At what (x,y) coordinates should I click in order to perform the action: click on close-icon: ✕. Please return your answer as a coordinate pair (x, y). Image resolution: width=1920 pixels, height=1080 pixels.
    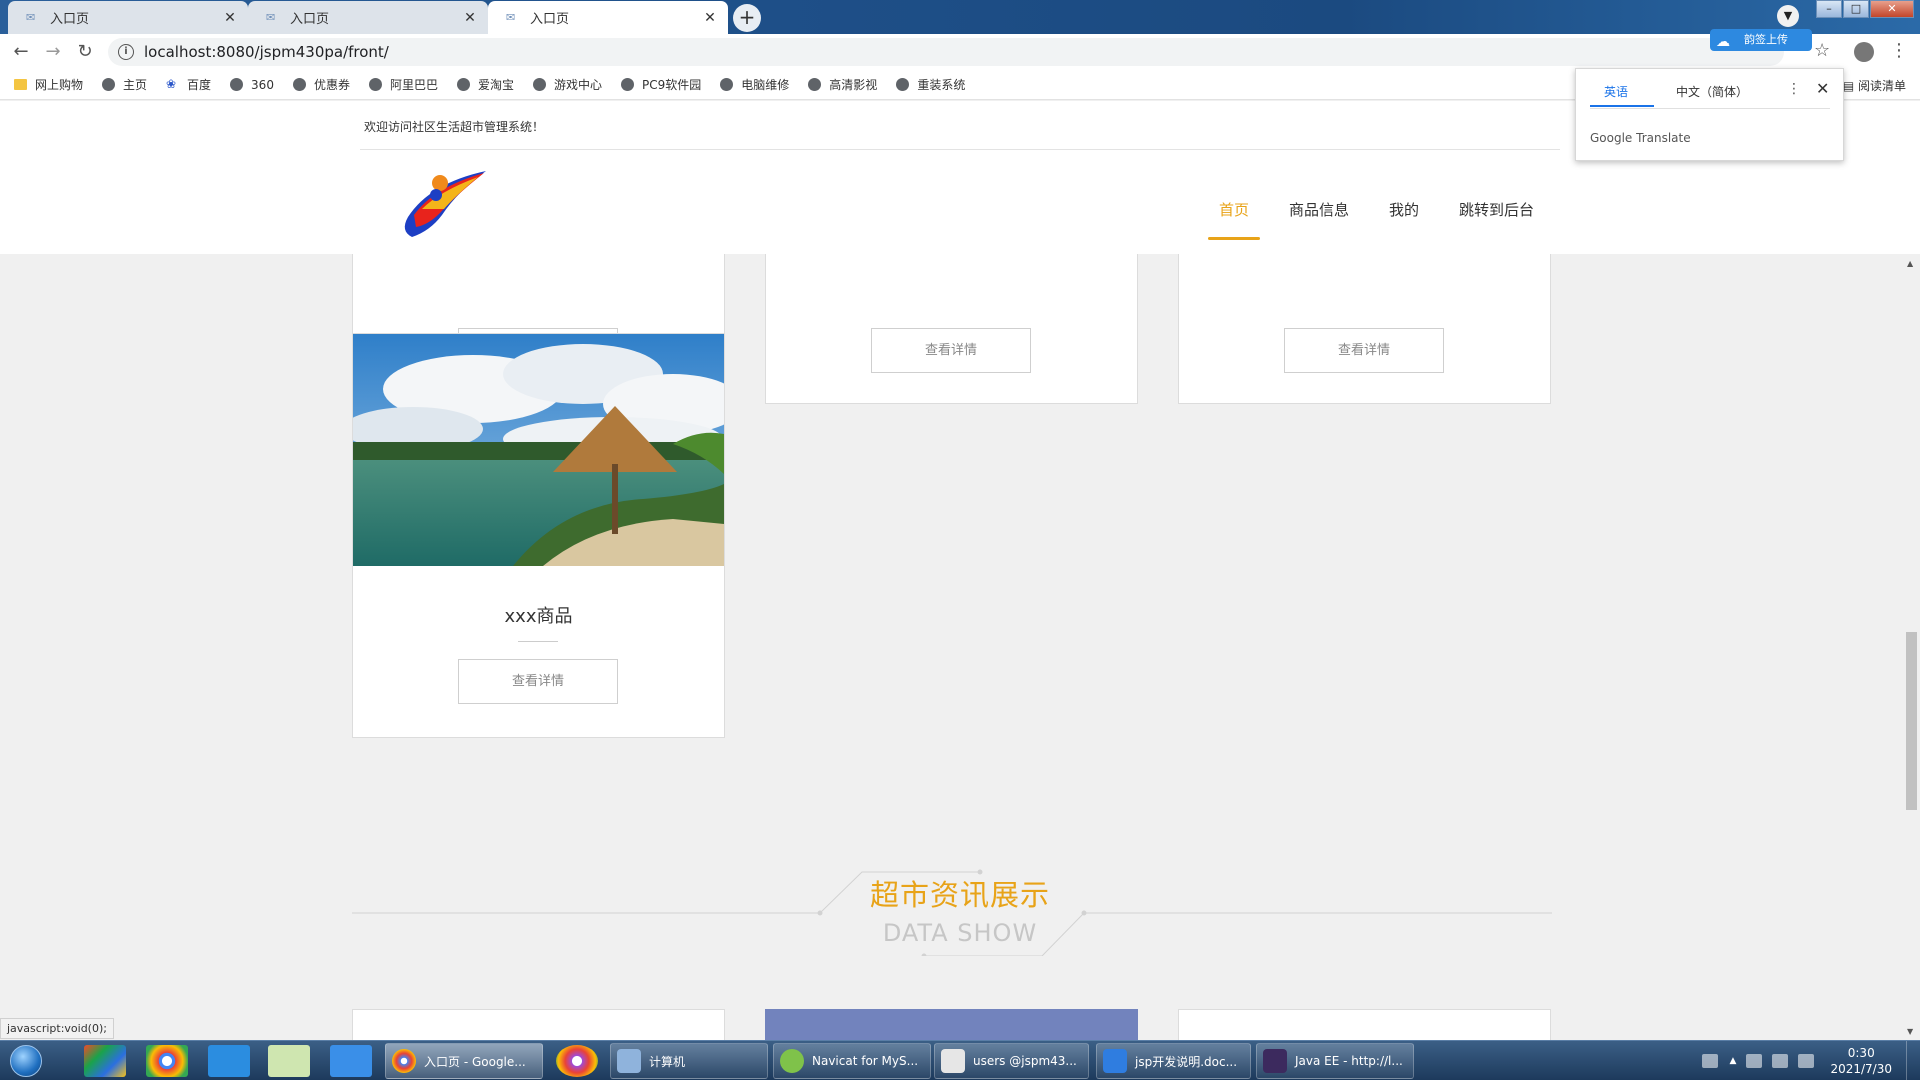
    Looking at the image, I should click on (1822, 88).